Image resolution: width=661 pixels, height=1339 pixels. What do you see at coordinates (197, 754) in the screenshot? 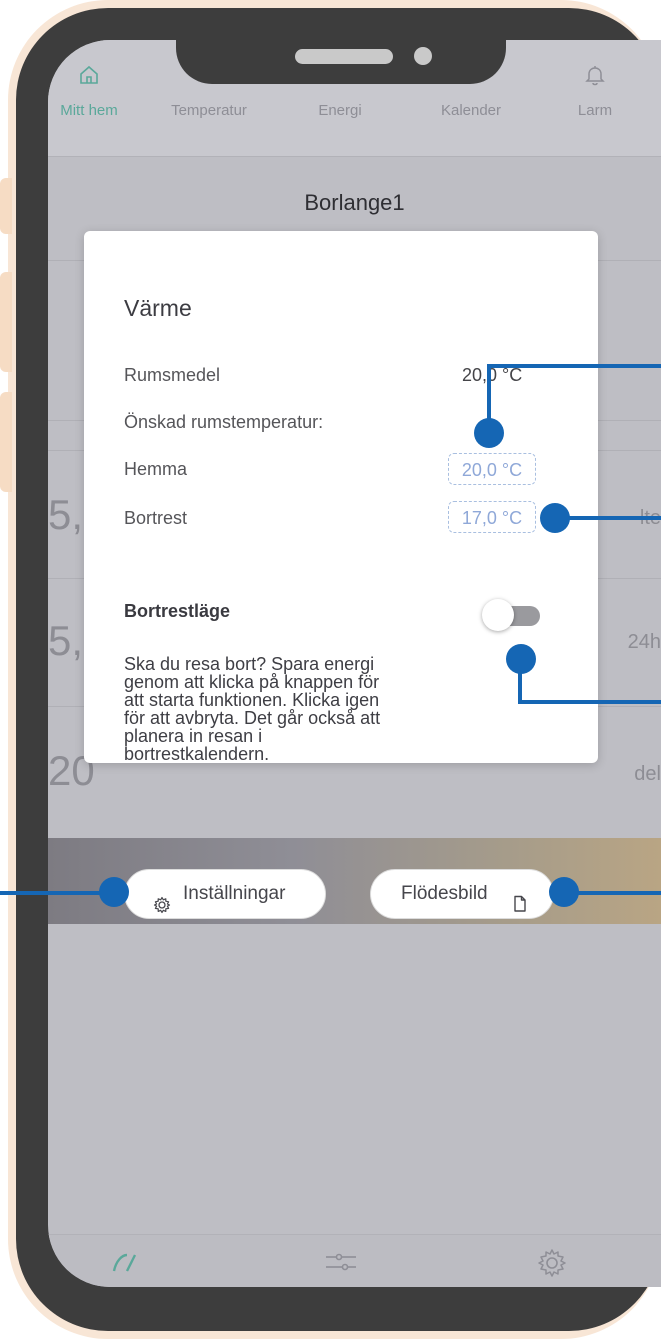
I see `description-line: bortrestkalendern.` at bounding box center [197, 754].